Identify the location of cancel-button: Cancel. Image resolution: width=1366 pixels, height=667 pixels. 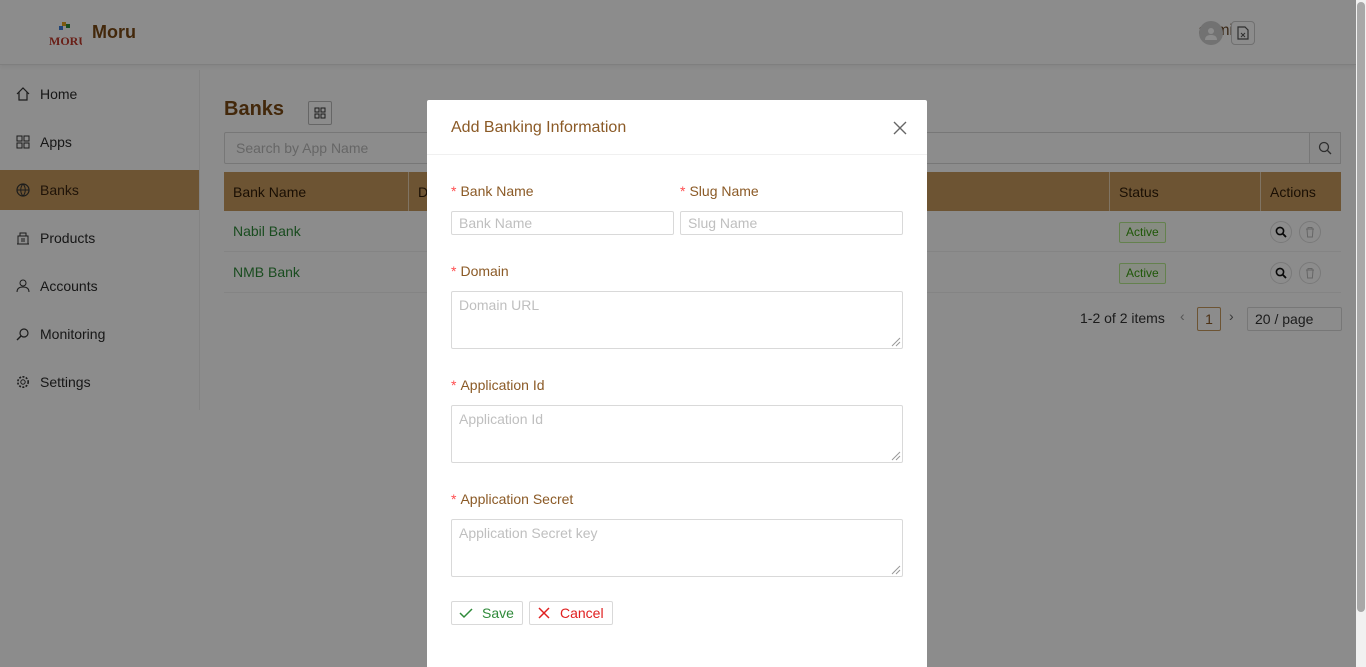
(571, 613).